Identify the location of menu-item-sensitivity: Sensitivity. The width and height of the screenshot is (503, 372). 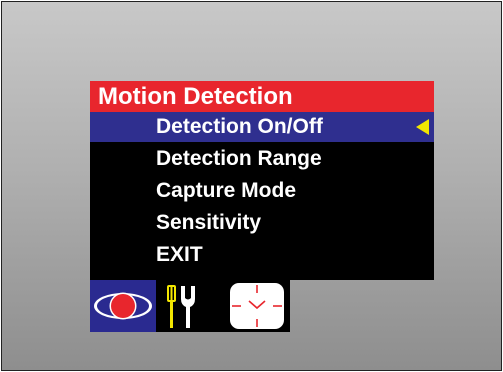
(262, 223).